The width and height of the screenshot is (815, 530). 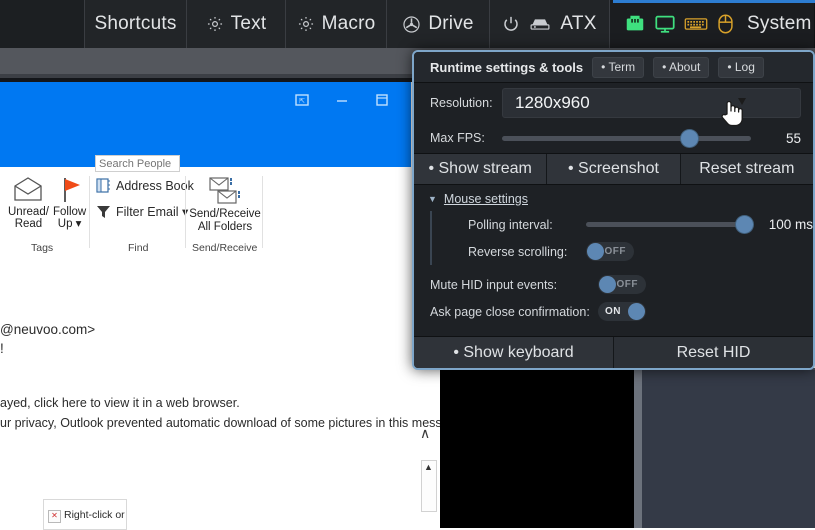 What do you see at coordinates (507, 67) in the screenshot?
I see `panel-title: Runtime settings & tools` at bounding box center [507, 67].